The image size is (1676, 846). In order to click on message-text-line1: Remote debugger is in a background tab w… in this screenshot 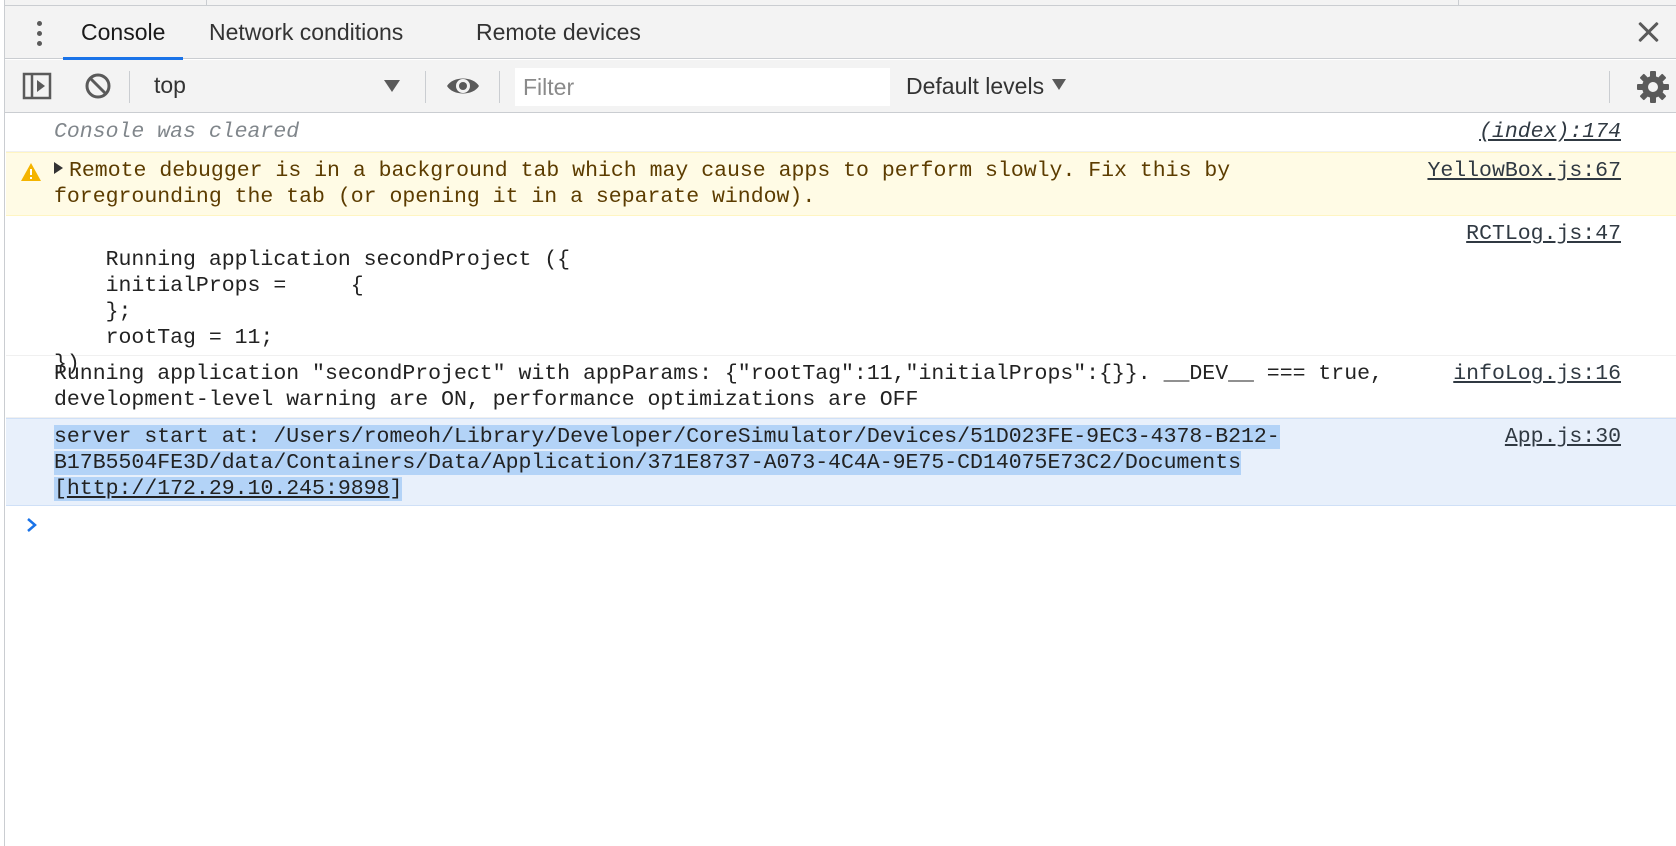, I will do `click(650, 171)`.